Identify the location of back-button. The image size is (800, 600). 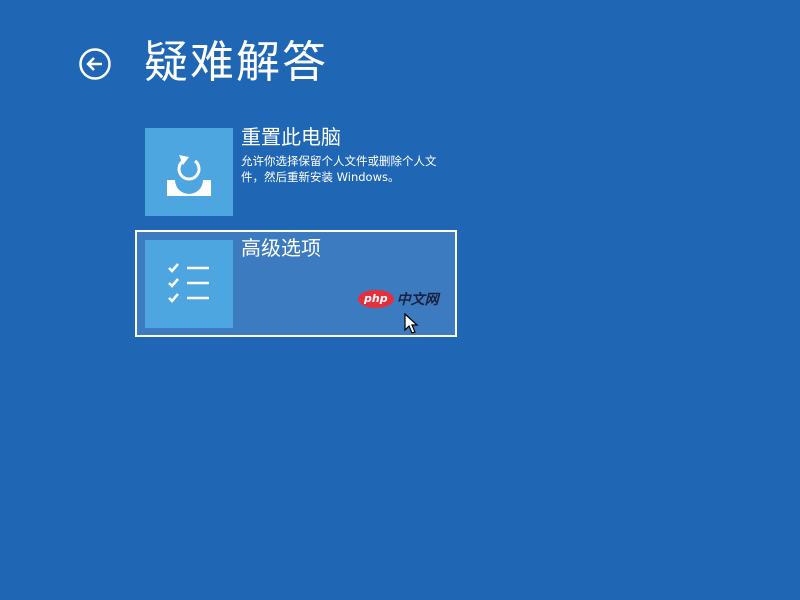
(95, 64).